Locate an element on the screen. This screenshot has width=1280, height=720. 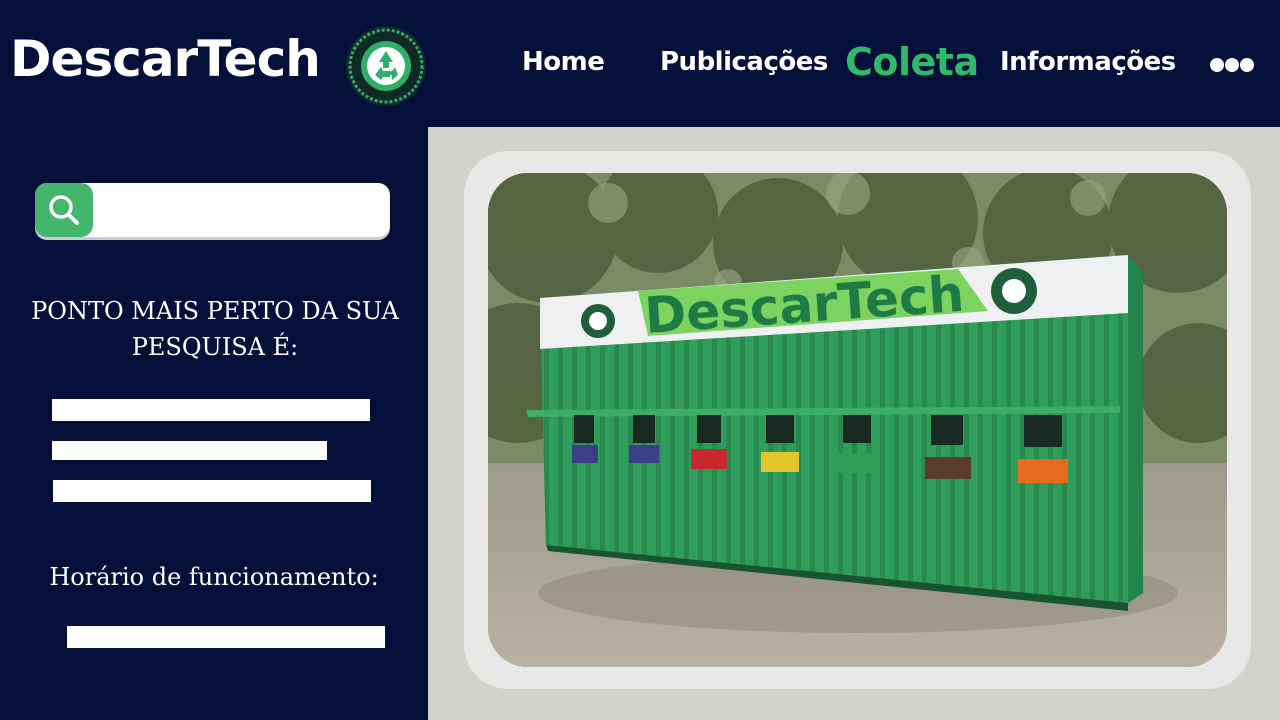
opening-hours-label: Horário de funcionamento: is located at coordinates (214, 577).